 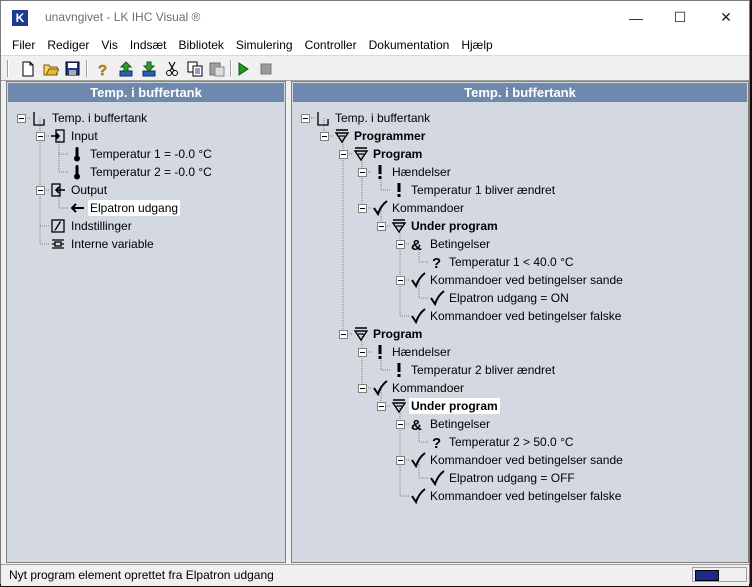 I want to click on tree-node-label: Output, so click(x=89, y=190).